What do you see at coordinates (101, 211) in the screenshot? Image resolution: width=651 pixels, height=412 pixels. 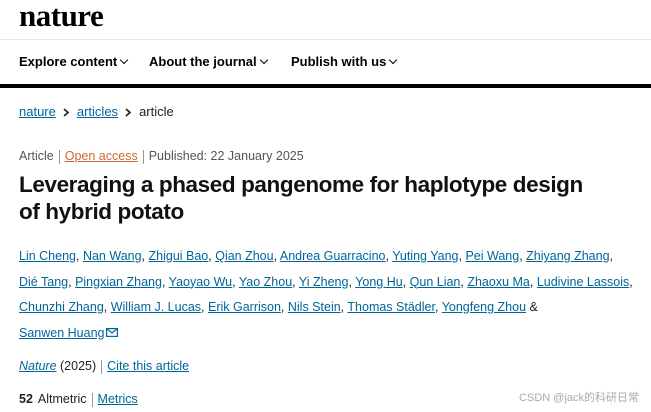 I see `title-line-2: of hybrid potato` at bounding box center [101, 211].